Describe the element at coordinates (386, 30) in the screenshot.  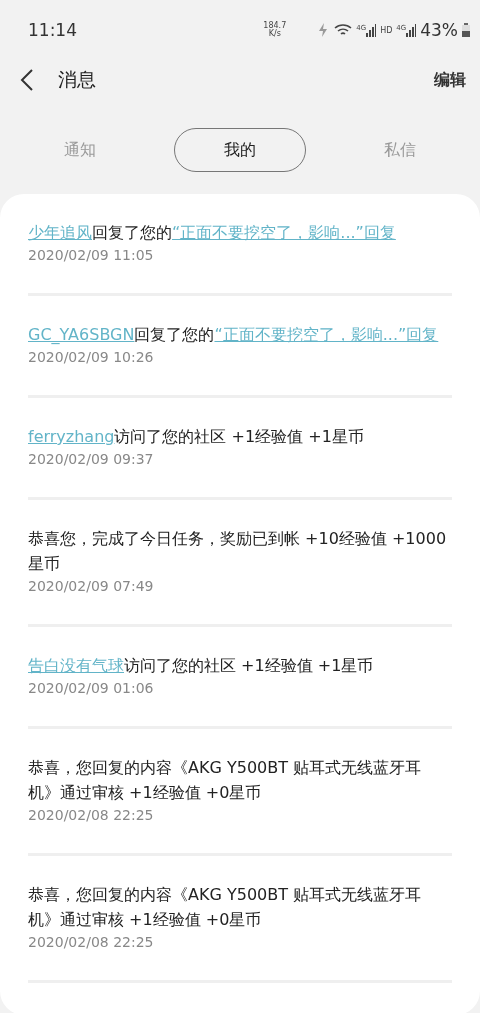
I see `hd-label: HD` at that location.